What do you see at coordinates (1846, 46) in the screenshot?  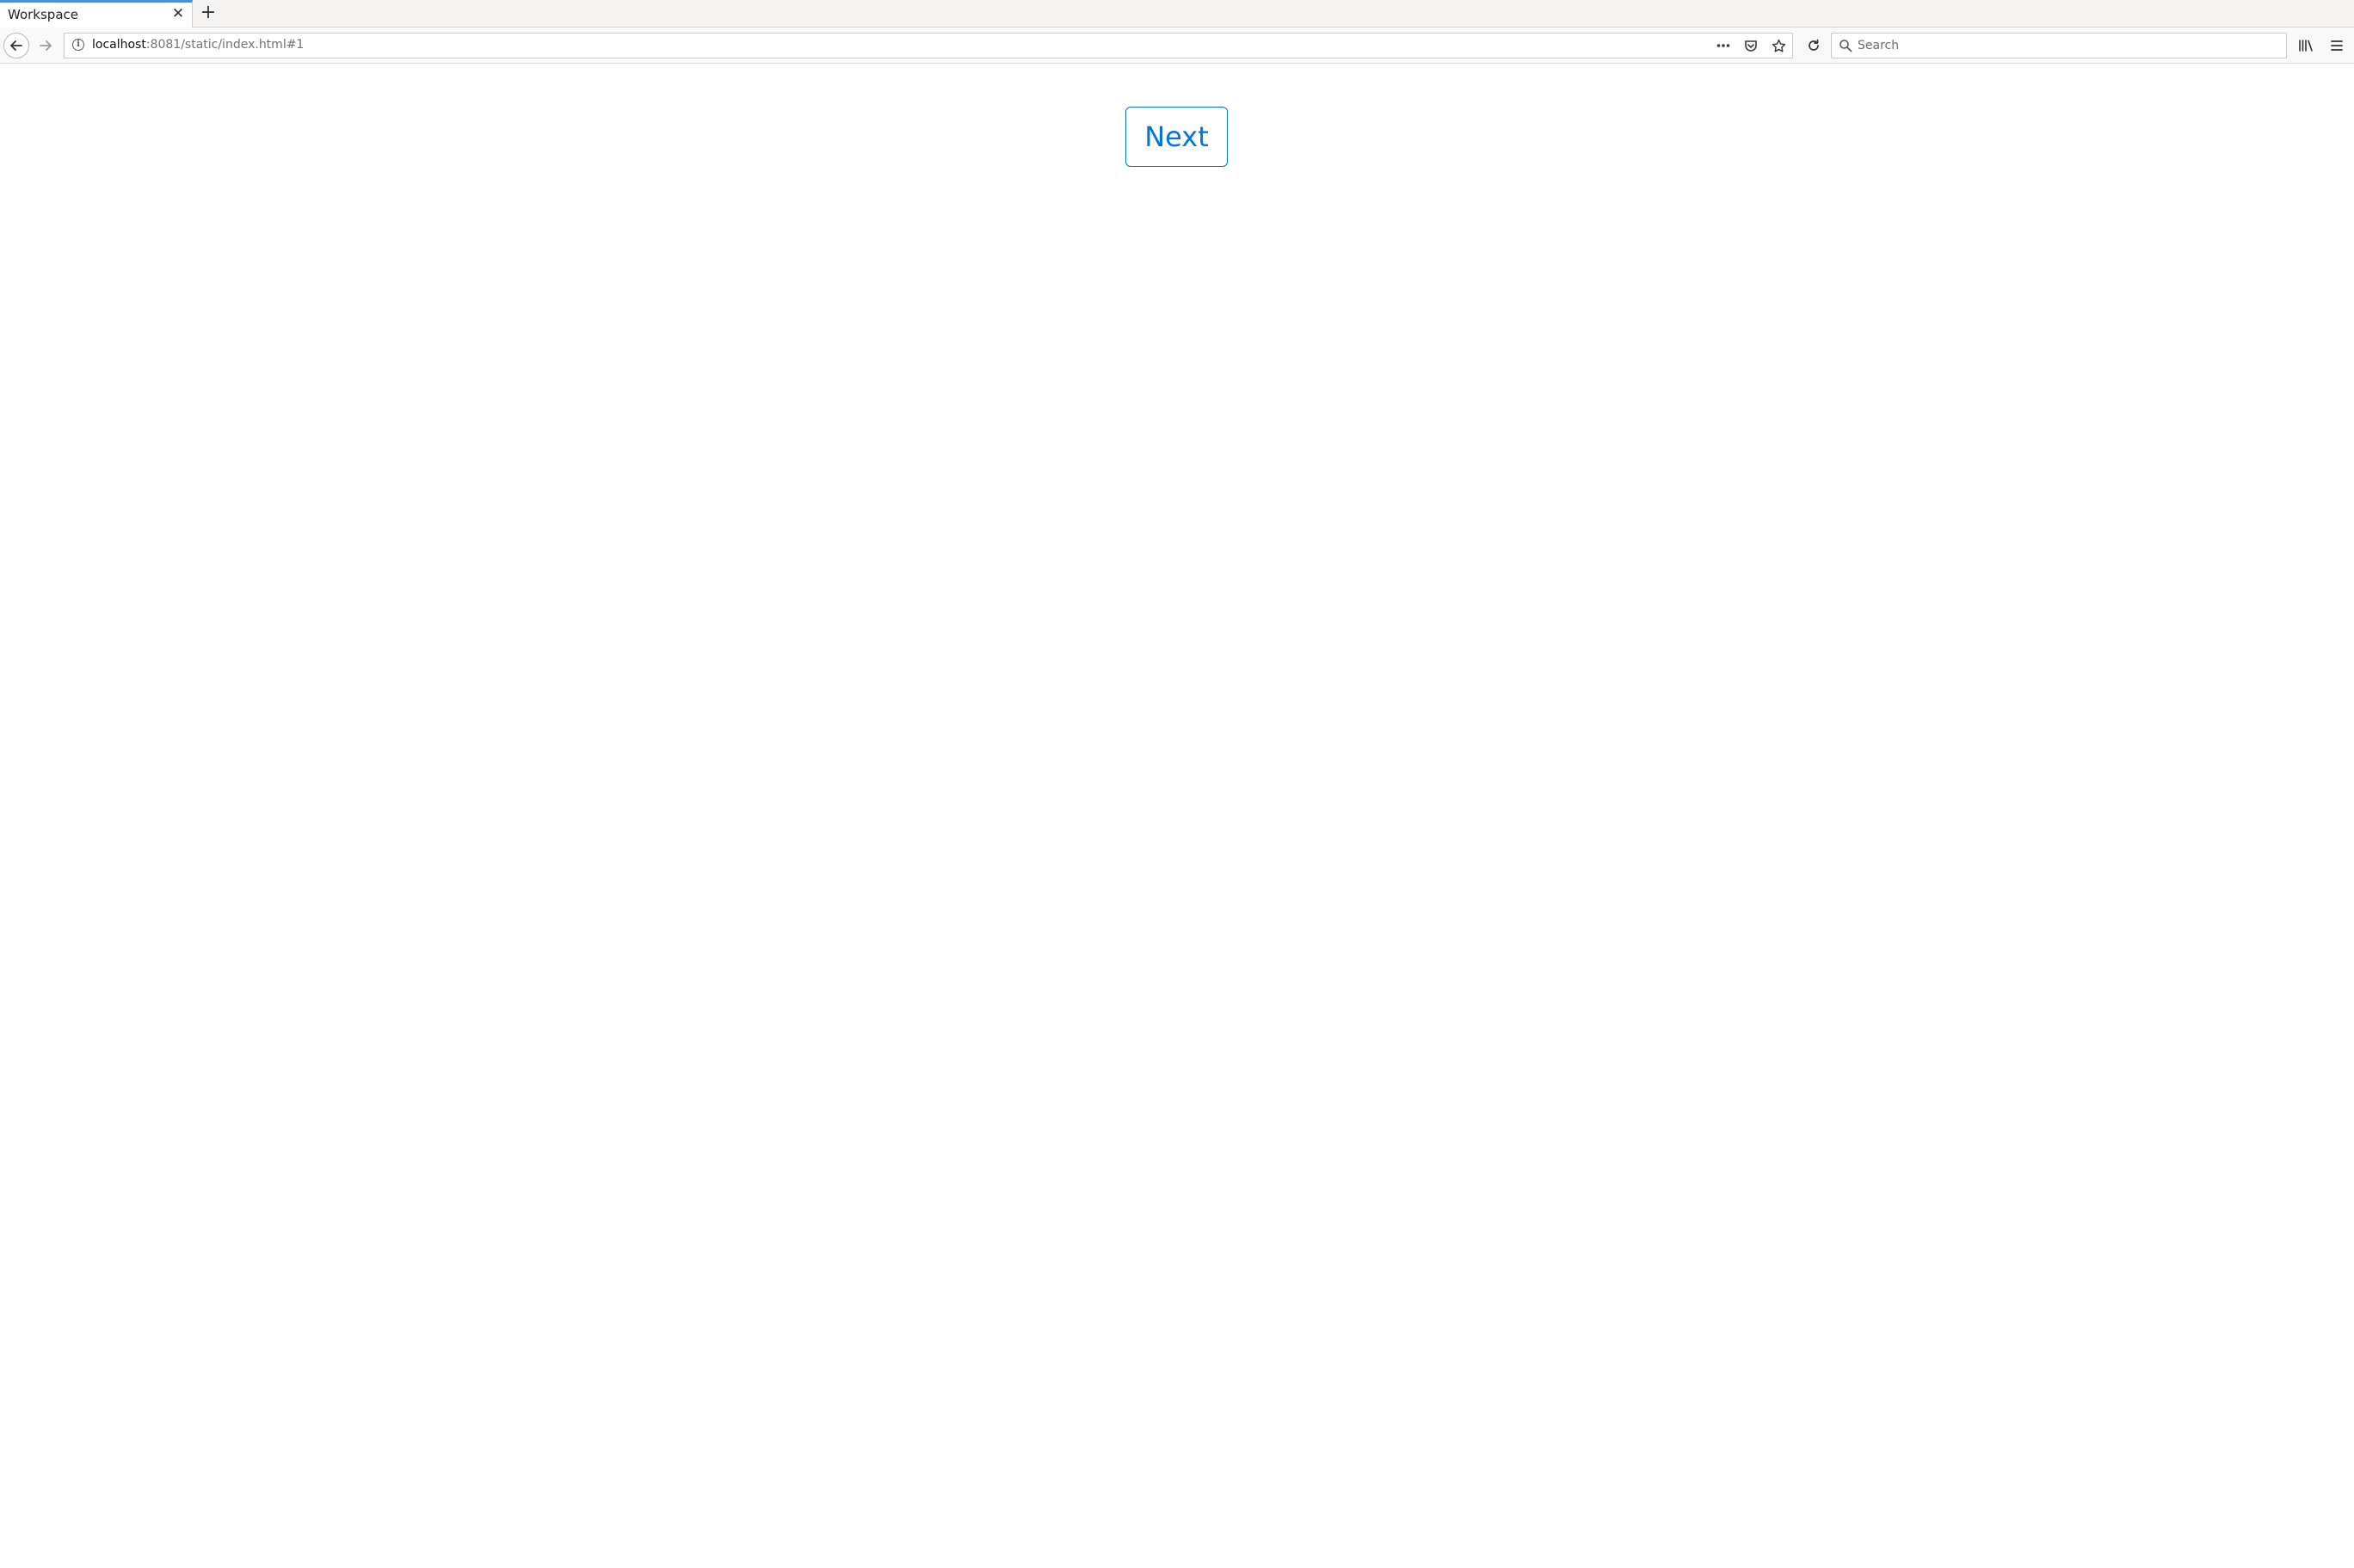 I see `search-icon` at bounding box center [1846, 46].